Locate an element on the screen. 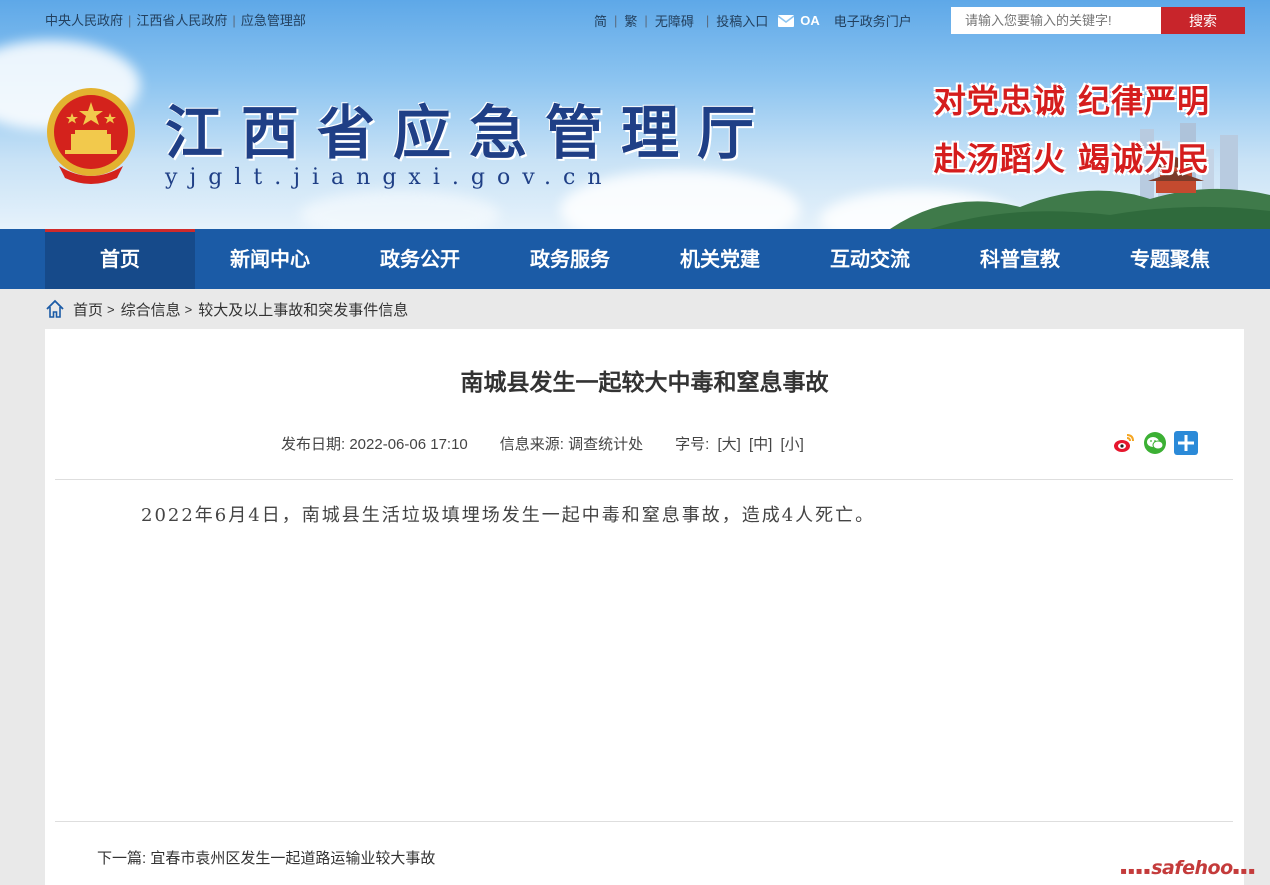 This screenshot has height=885, width=1270. watermark-logo: ▪▪▪▪safehoo▪▪▪ is located at coordinates (1188, 868).